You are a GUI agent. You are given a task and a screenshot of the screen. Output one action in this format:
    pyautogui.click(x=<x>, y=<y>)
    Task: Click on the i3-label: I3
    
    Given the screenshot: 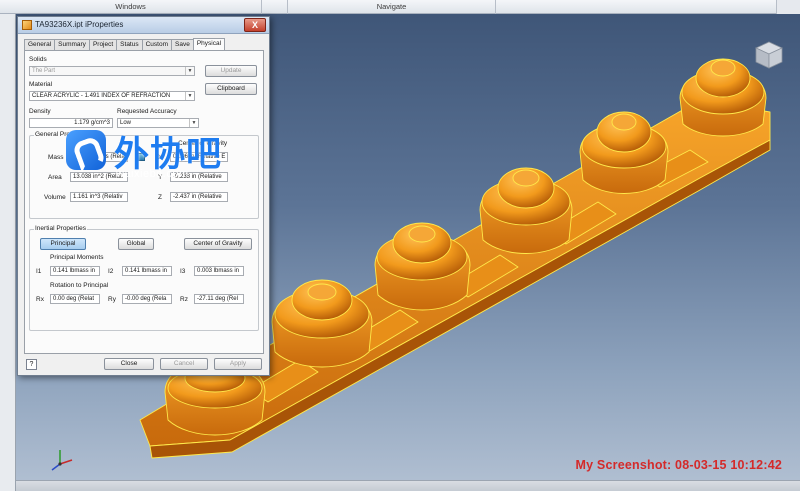 What is the action you would take?
    pyautogui.click(x=183, y=271)
    